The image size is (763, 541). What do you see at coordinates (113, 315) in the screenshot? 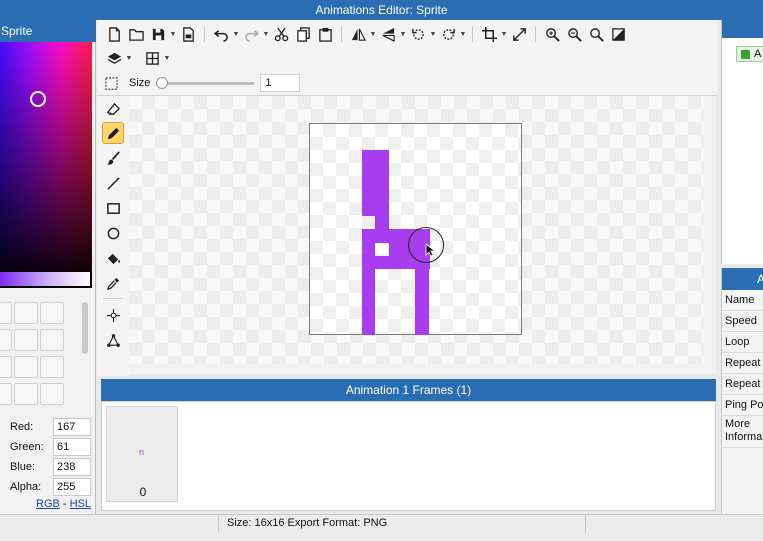
I see `move-point-icon` at bounding box center [113, 315].